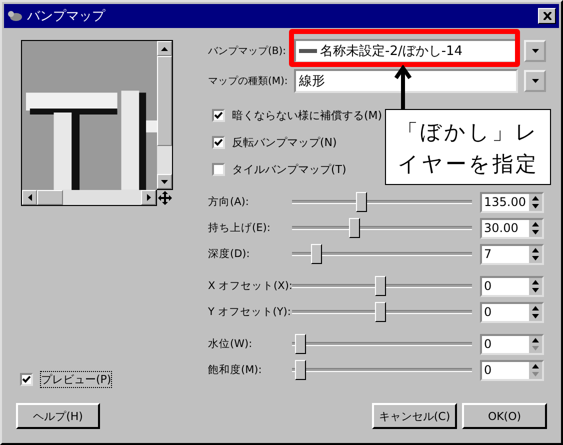 The width and height of the screenshot is (563, 445). I want to click on checkbox-label: 暗くならない様に補償する(M), so click(307, 115).